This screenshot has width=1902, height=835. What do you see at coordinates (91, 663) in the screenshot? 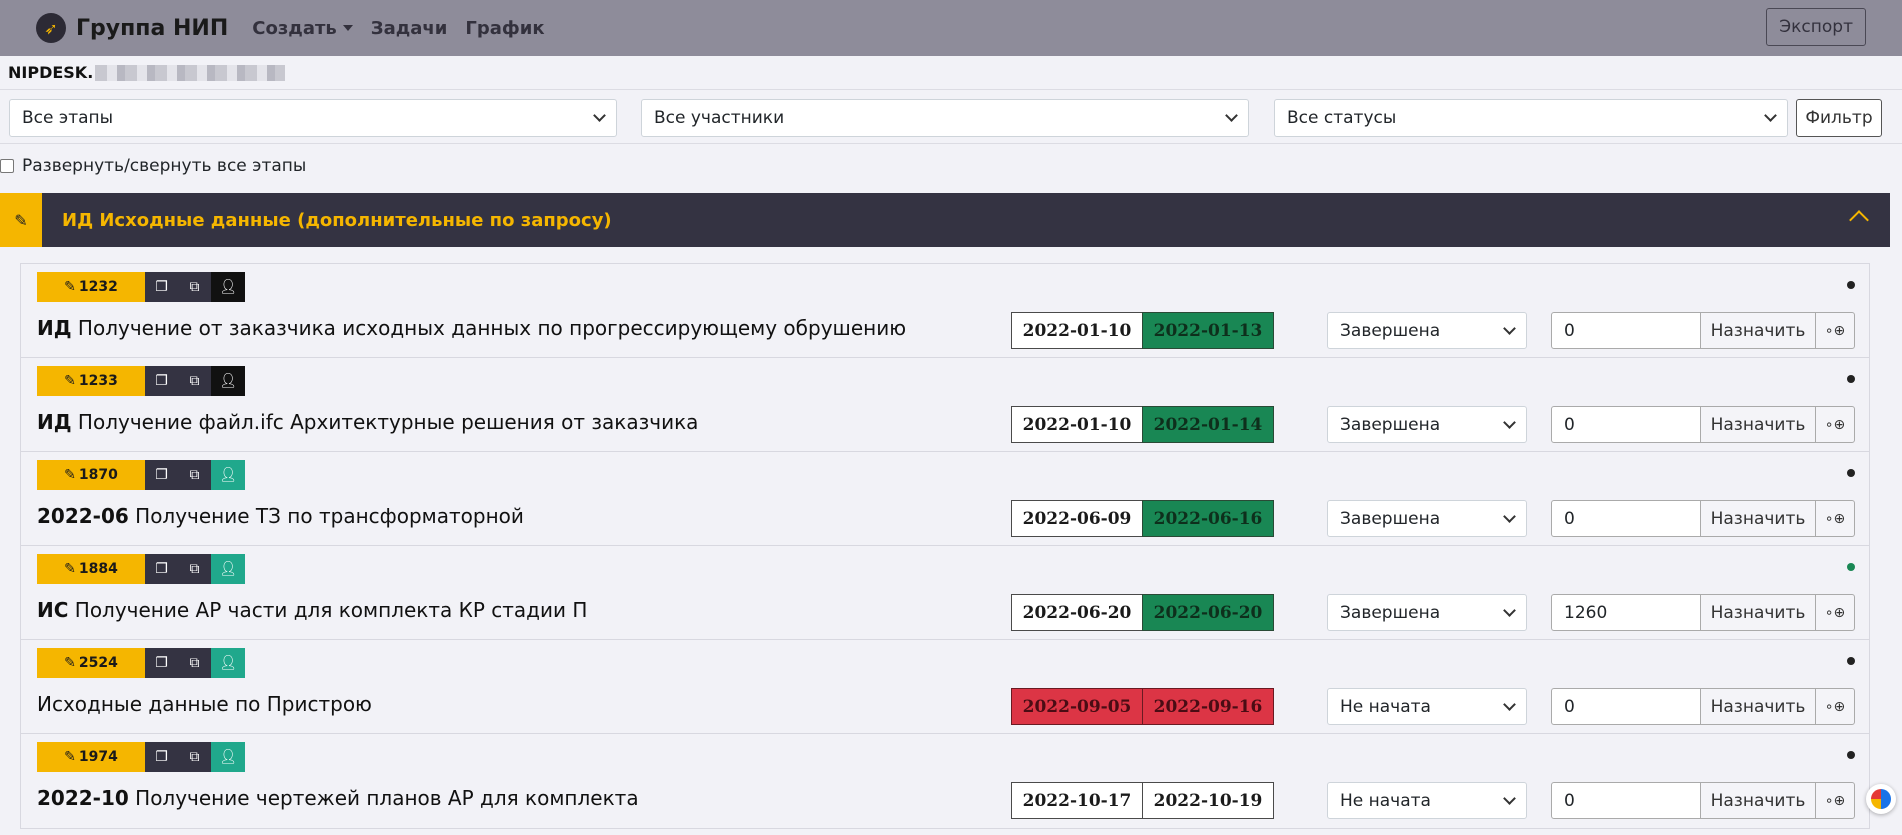
I see `task-edit-button: ✎ 2524` at bounding box center [91, 663].